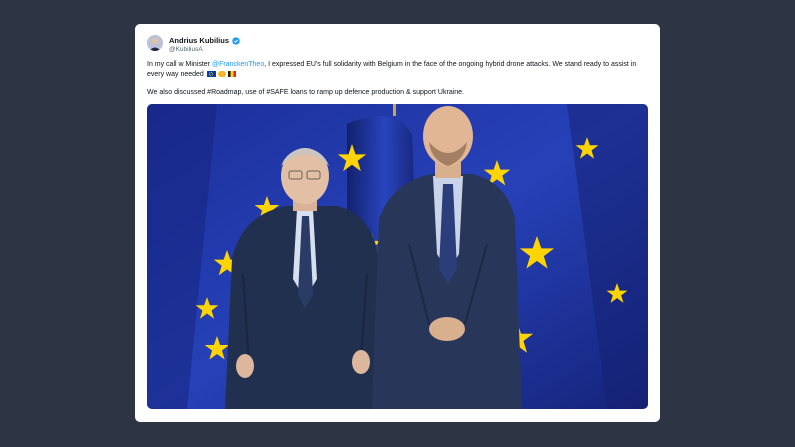 The height and width of the screenshot is (447, 795). What do you see at coordinates (236, 40) in the screenshot?
I see `verified-badge-icon` at bounding box center [236, 40].